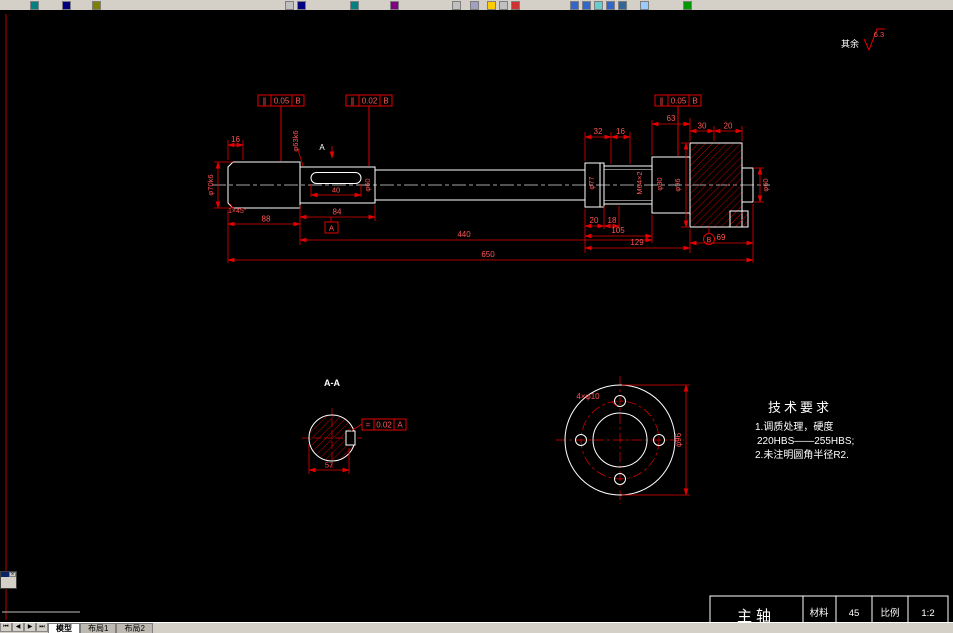 The width and height of the screenshot is (953, 633). I want to click on dim-16b: 16, so click(620, 131).